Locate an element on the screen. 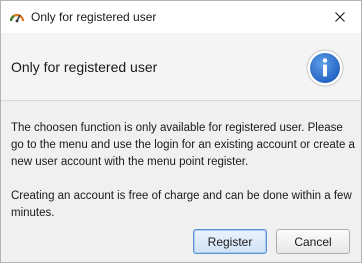 Image resolution: width=362 pixels, height=263 pixels. gauge-icon is located at coordinates (17, 17).